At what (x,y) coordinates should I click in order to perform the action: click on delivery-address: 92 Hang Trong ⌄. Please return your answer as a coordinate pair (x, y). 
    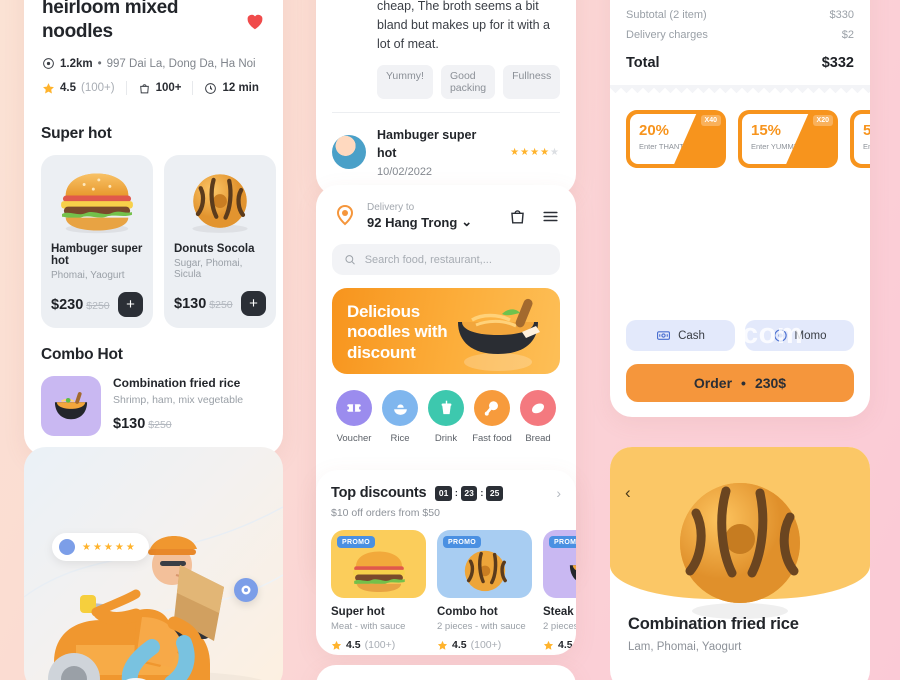
    Looking at the image, I should click on (419, 222).